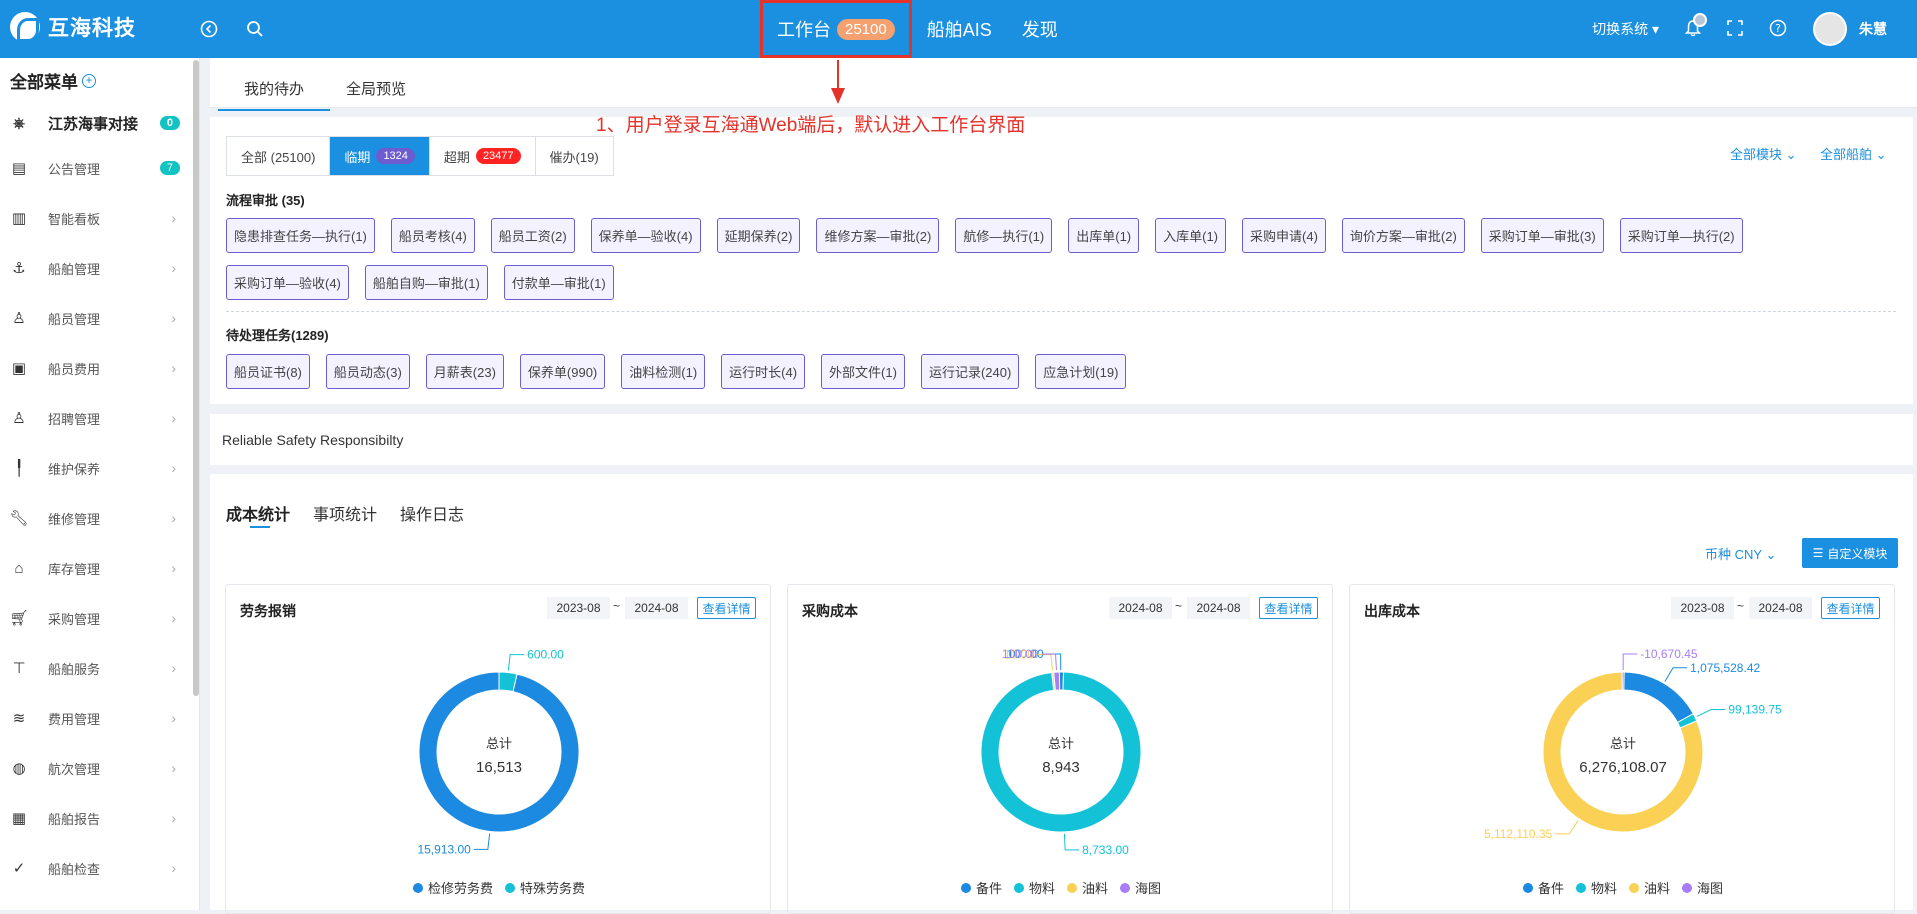  I want to click on nav-ship-ais: 船舶AIS, so click(959, 29).